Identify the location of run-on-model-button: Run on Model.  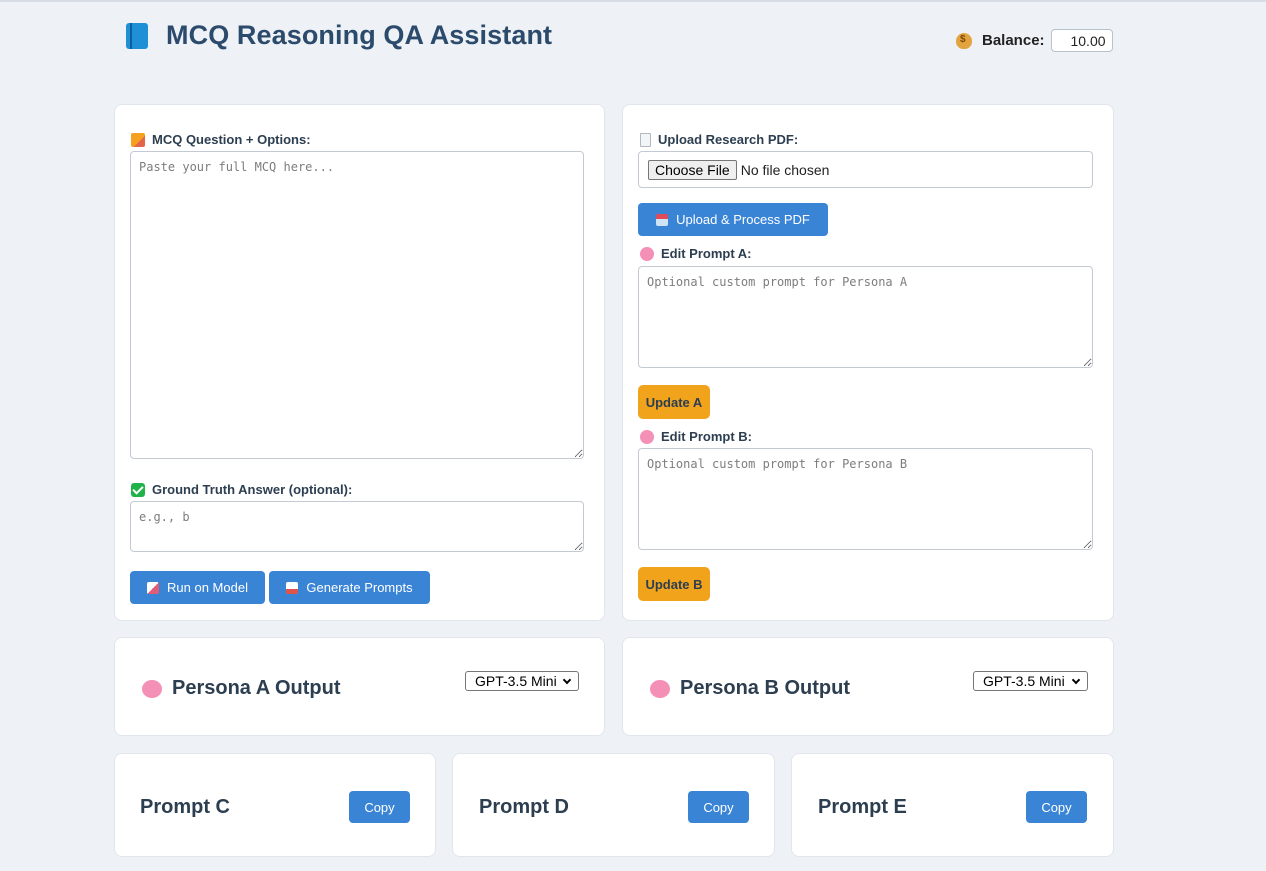
(197, 587).